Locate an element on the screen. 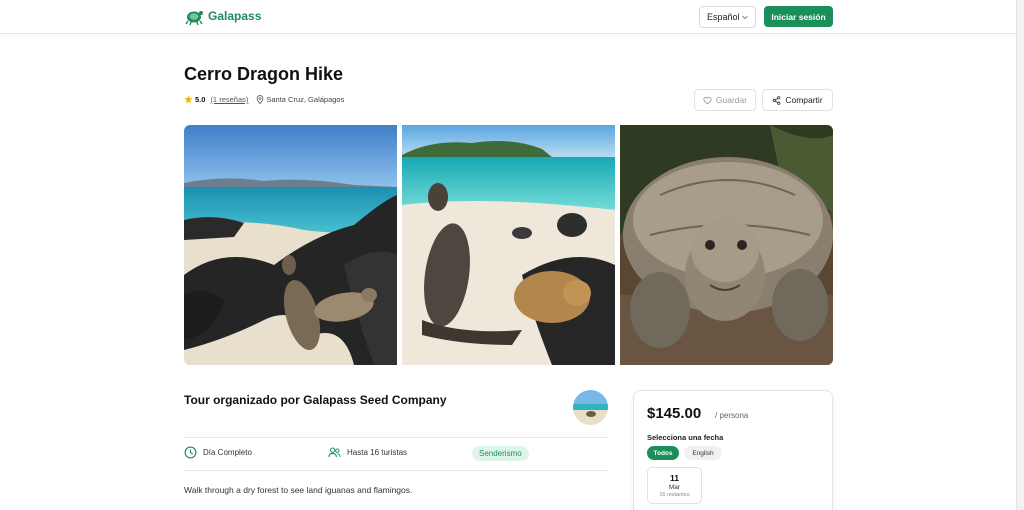 The image size is (1024, 510). category-badge: Senderismo is located at coordinates (500, 453).